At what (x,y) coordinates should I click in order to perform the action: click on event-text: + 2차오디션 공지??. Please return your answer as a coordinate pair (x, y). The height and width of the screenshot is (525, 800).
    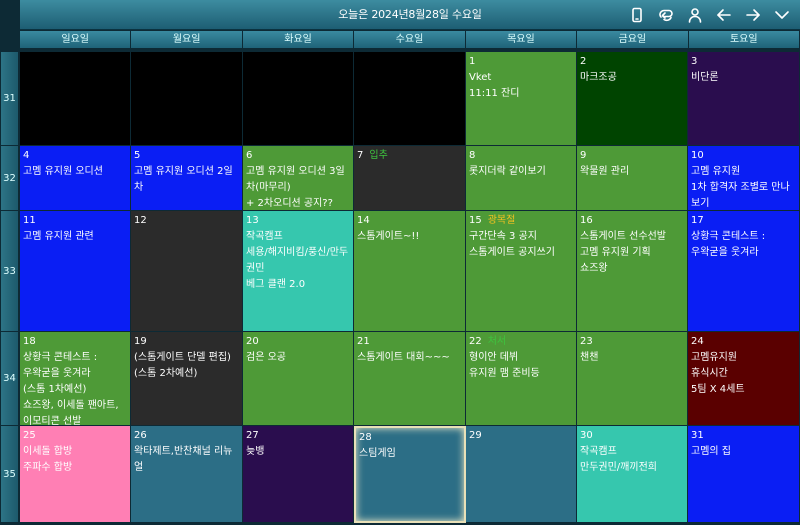
    Looking at the image, I should click on (298, 203).